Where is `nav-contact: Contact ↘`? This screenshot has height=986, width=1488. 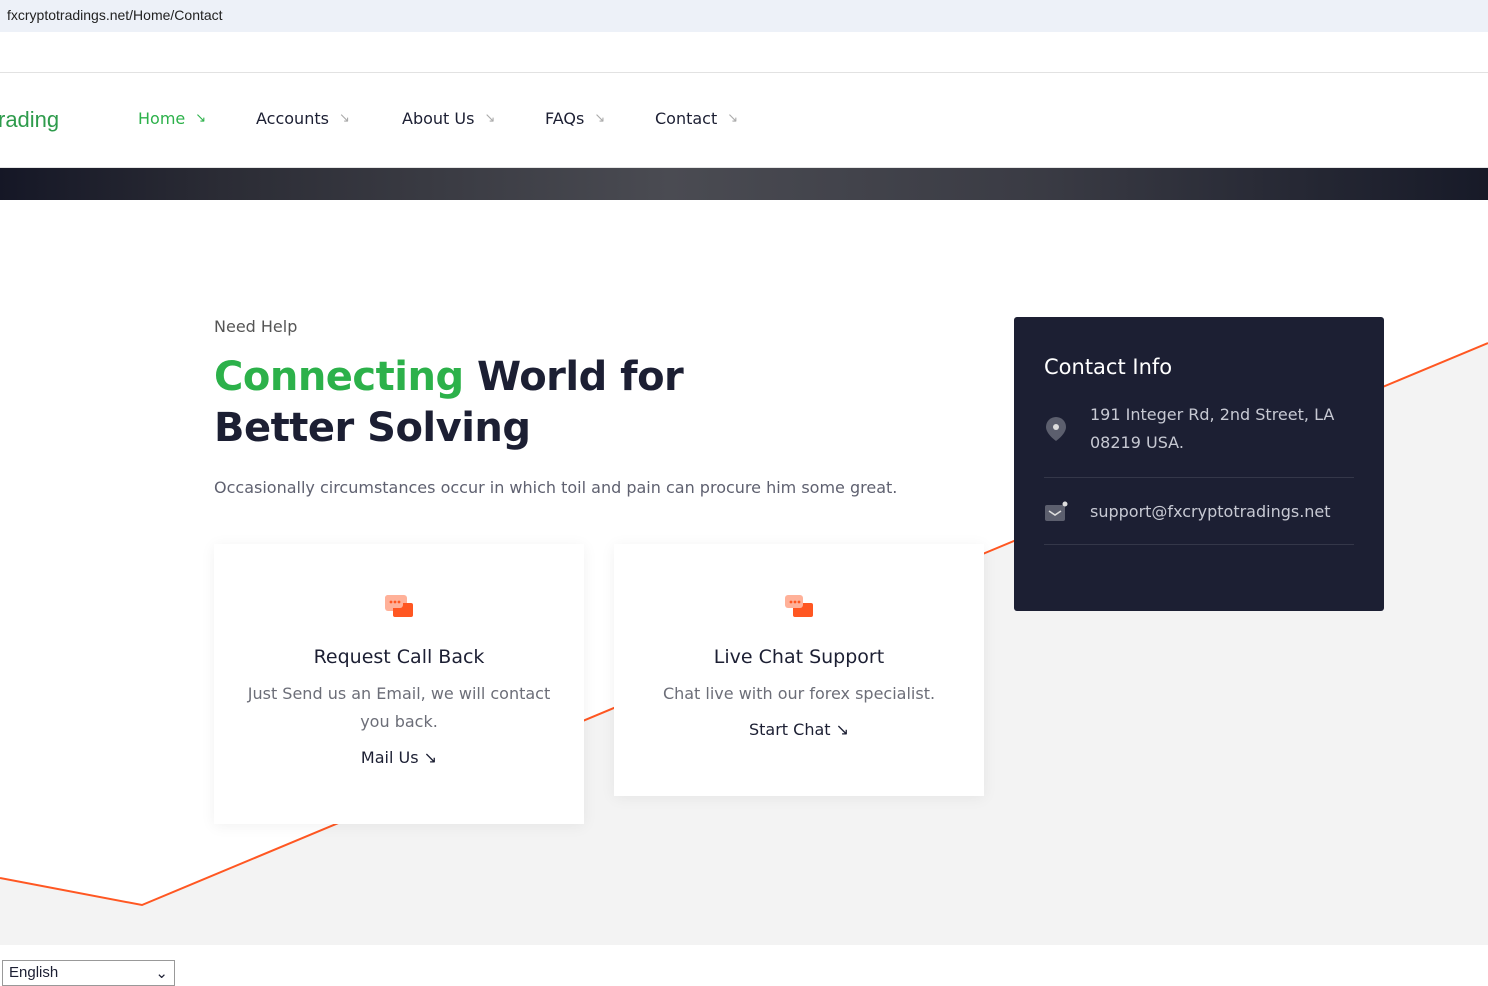 nav-contact: Contact ↘ is located at coordinates (696, 118).